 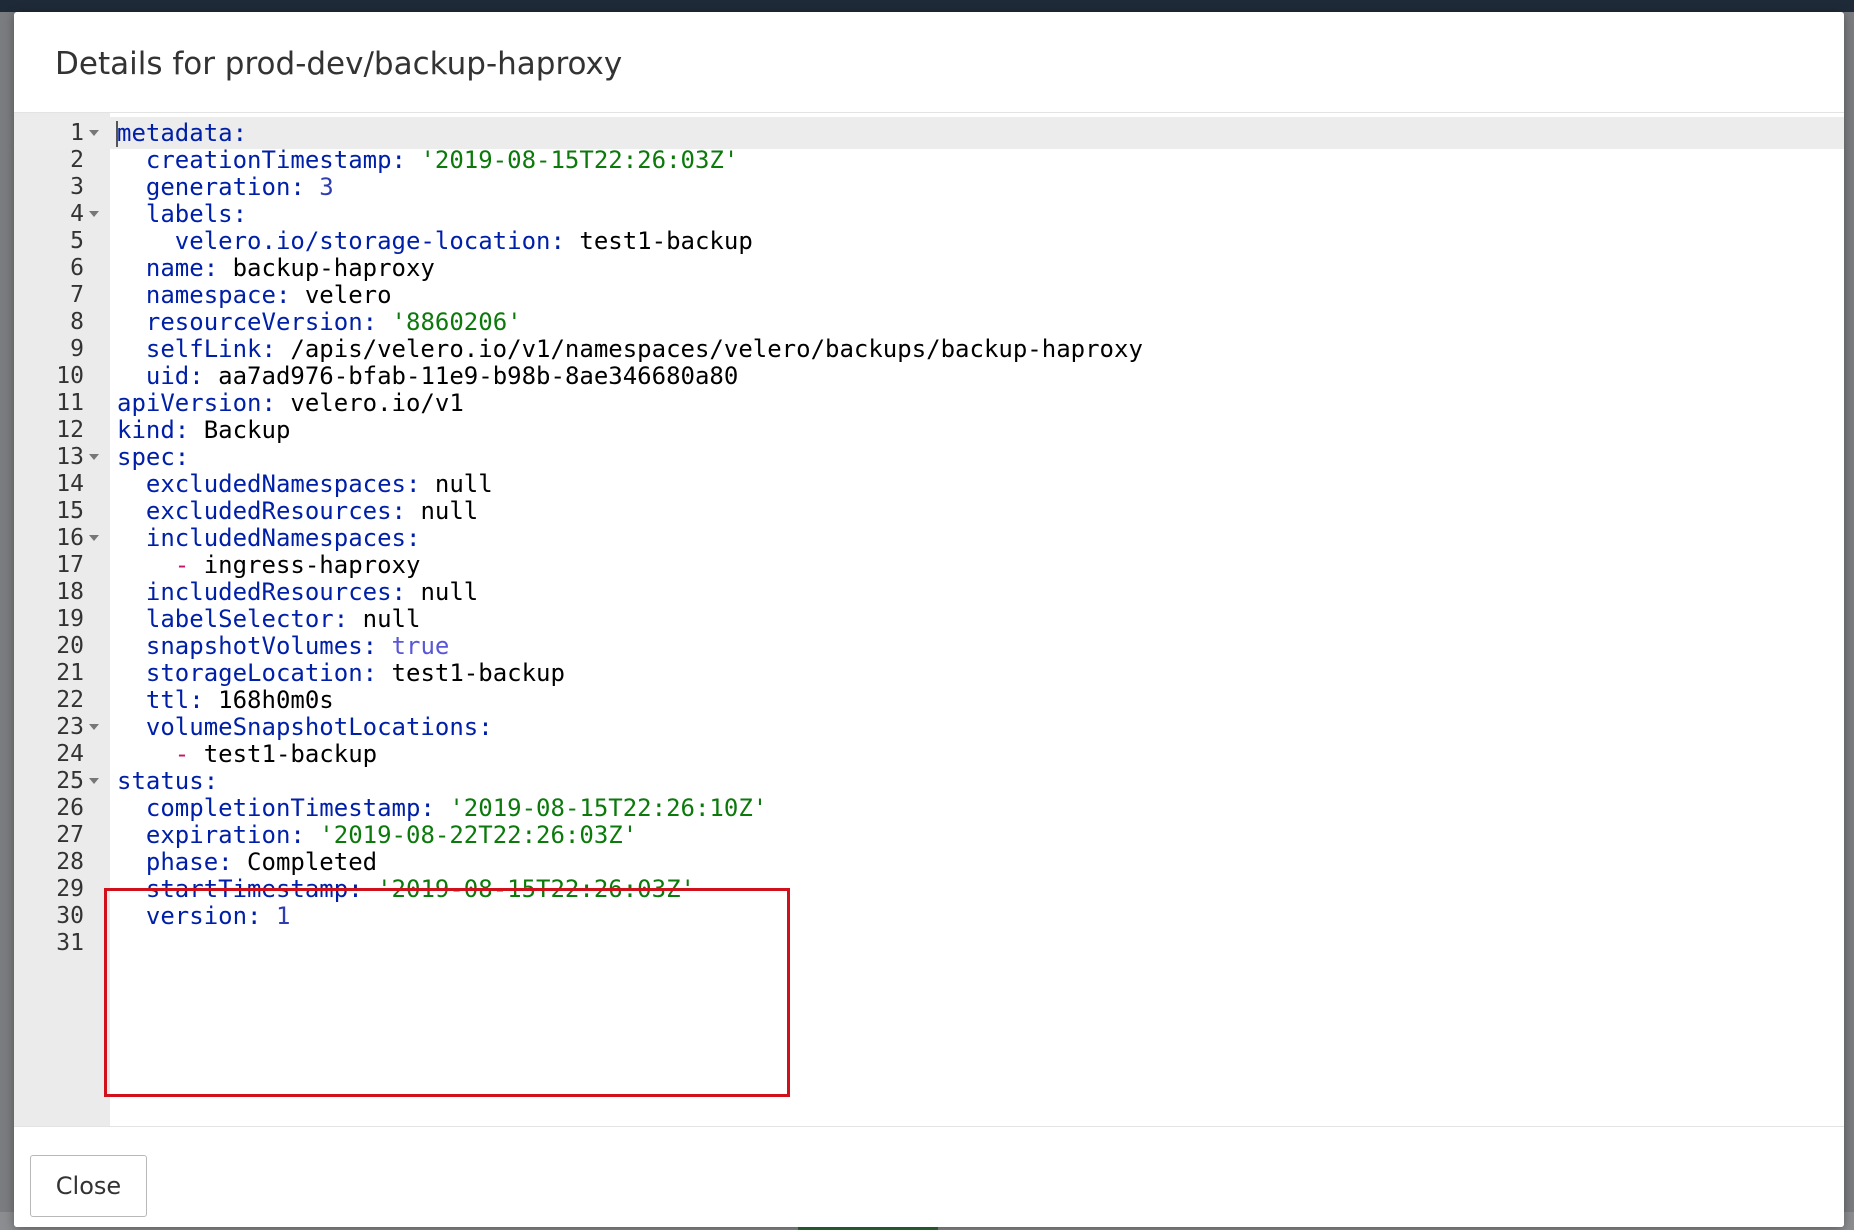 What do you see at coordinates (929, 943) in the screenshot?
I see `code-line: 31` at bounding box center [929, 943].